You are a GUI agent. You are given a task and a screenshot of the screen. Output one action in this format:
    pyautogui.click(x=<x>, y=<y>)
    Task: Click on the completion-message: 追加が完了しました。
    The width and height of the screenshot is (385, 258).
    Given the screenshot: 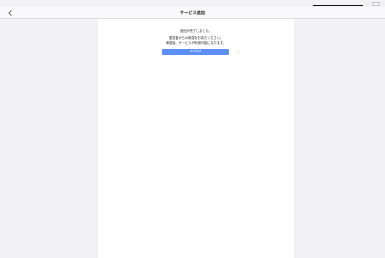 What is the action you would take?
    pyautogui.click(x=196, y=31)
    